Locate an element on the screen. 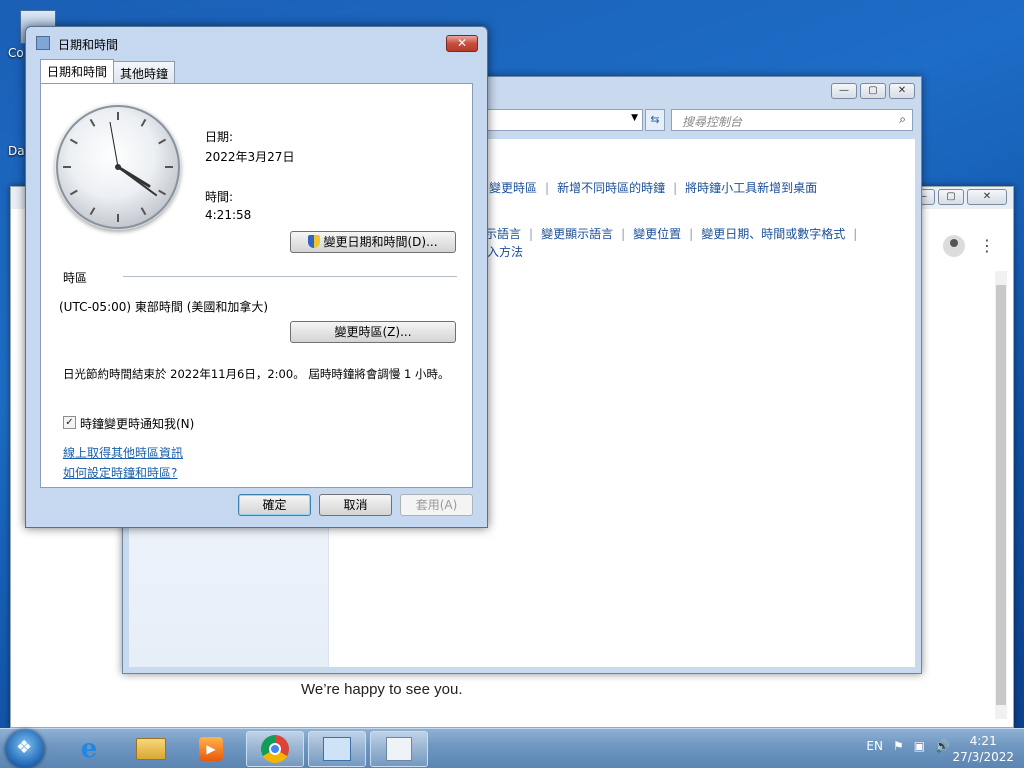  date-time-icon is located at coordinates (43, 43).